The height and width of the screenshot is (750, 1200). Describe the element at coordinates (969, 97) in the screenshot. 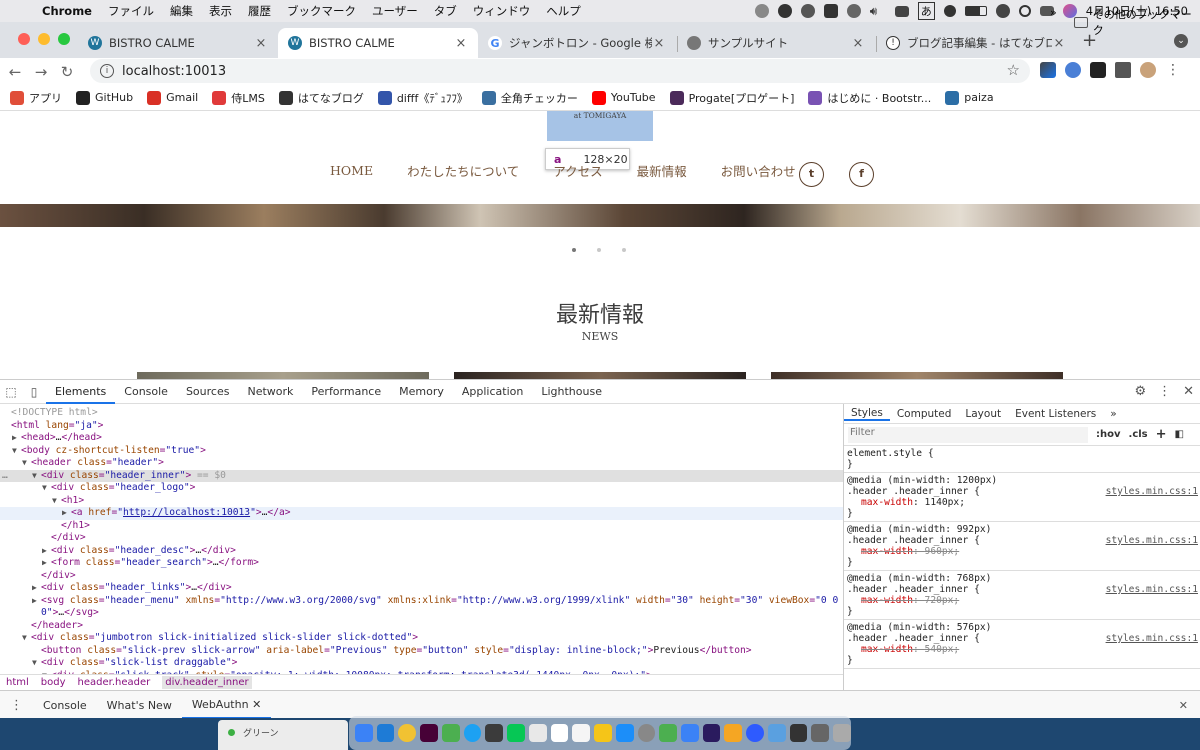

I see `bookmark-item: paiza` at that location.